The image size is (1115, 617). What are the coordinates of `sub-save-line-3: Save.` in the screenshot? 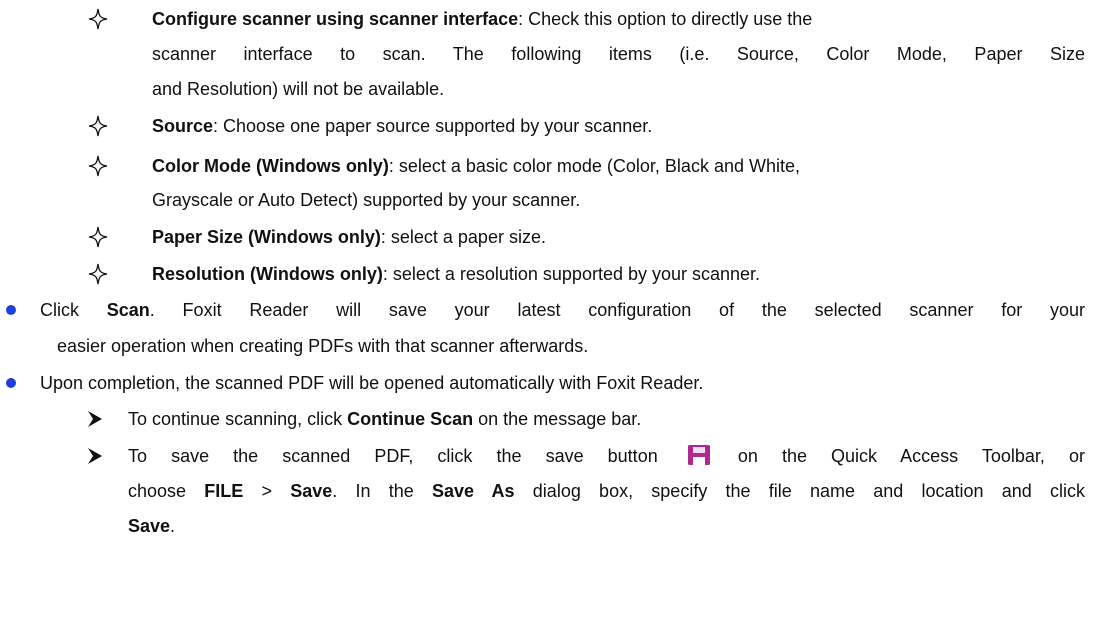 It's located at (152, 526).